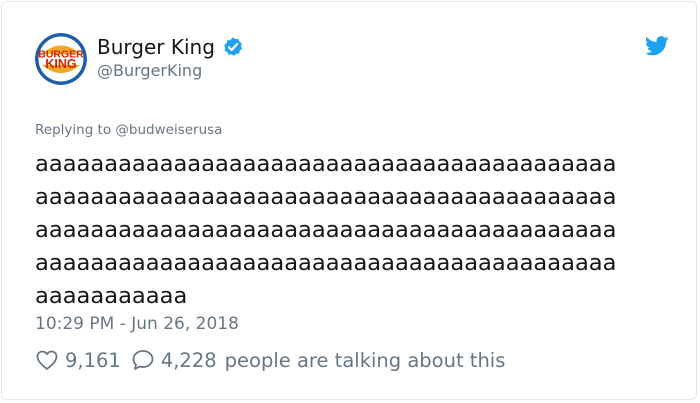  Describe the element at coordinates (137, 324) in the screenshot. I see `tweet-timestamp: 10:29 PM - Jun 26, 2018` at that location.